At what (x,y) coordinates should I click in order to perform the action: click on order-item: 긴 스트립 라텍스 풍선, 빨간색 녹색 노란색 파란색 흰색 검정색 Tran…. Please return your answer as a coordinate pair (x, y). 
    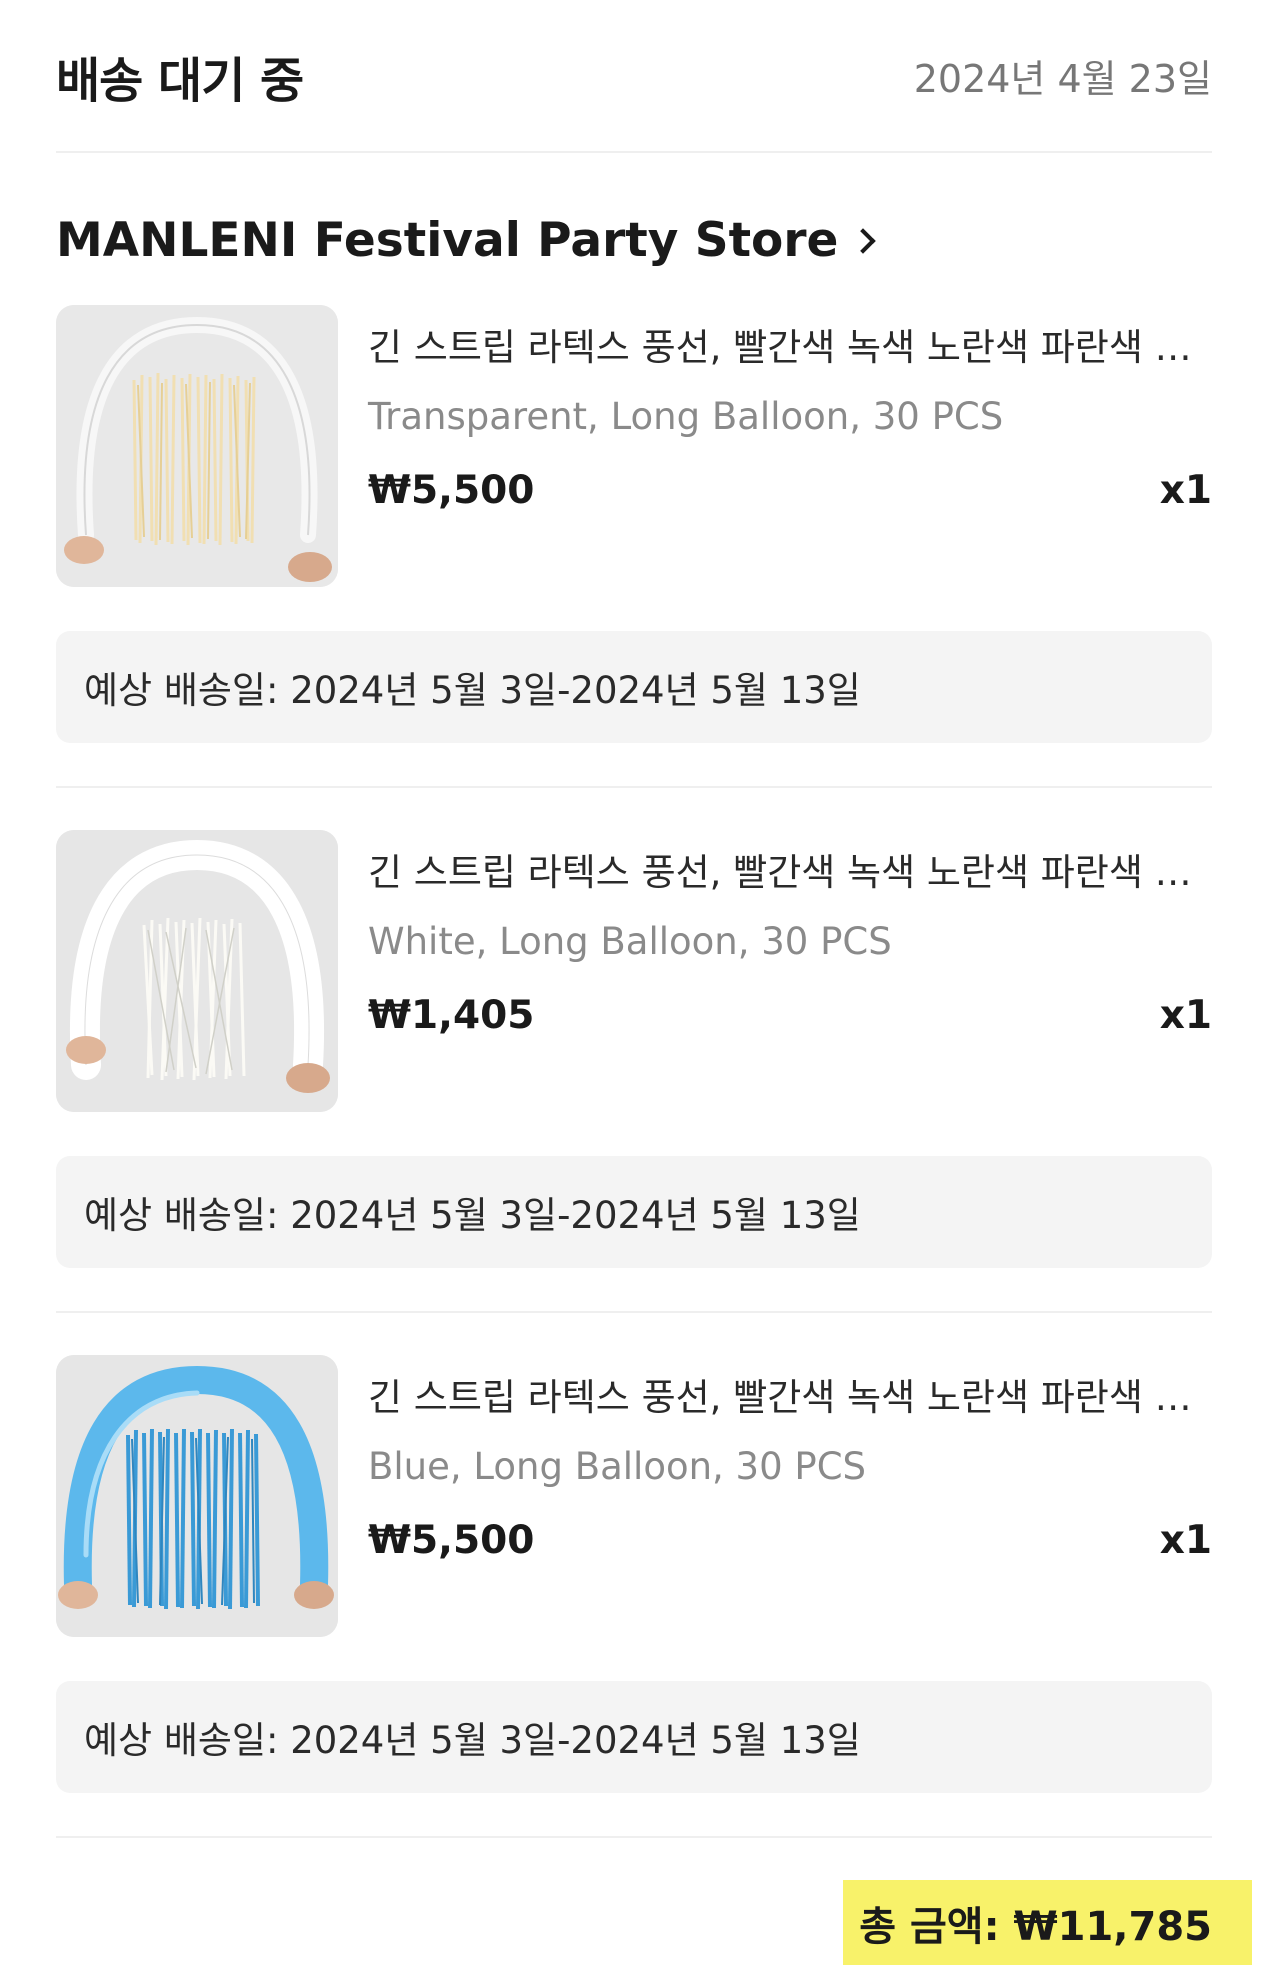
    Looking at the image, I should click on (634, 446).